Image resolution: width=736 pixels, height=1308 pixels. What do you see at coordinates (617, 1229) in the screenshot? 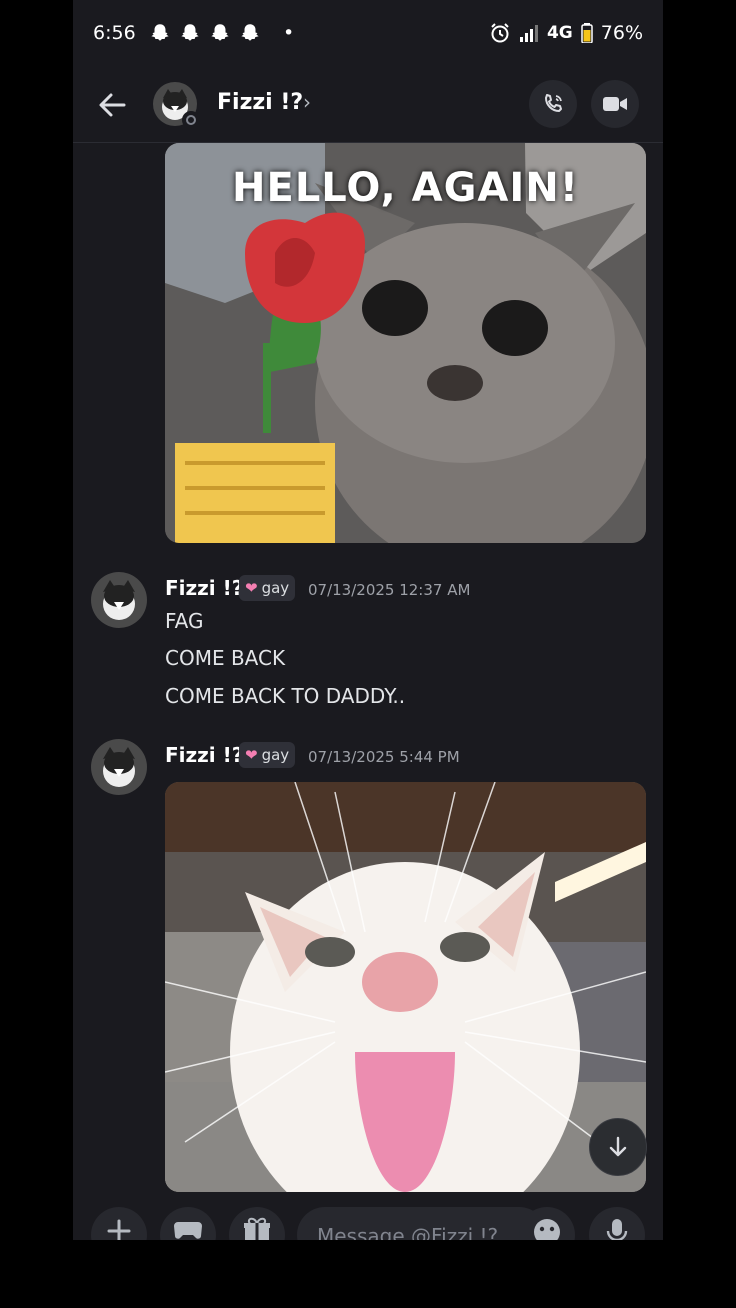
I see `microphone-icon` at bounding box center [617, 1229].